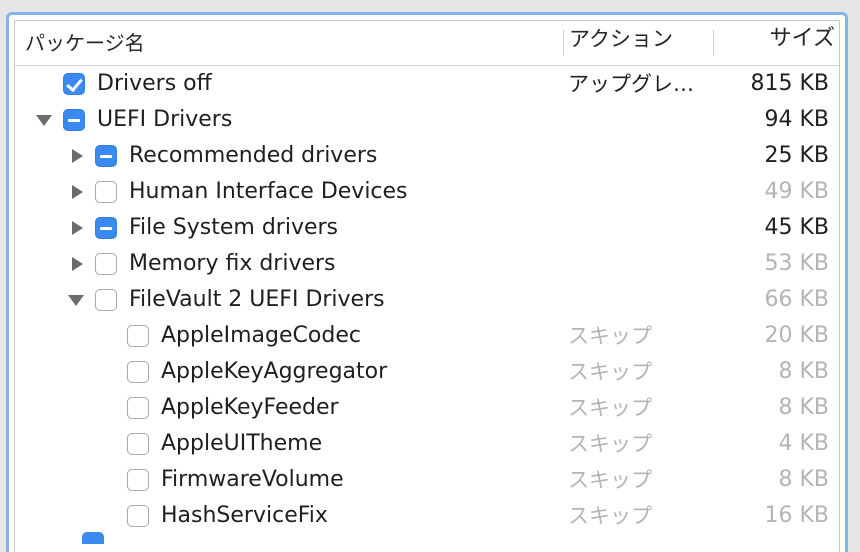  I want to click on table-row: HashServiceFix スキップ 16 KB, so click(427, 516).